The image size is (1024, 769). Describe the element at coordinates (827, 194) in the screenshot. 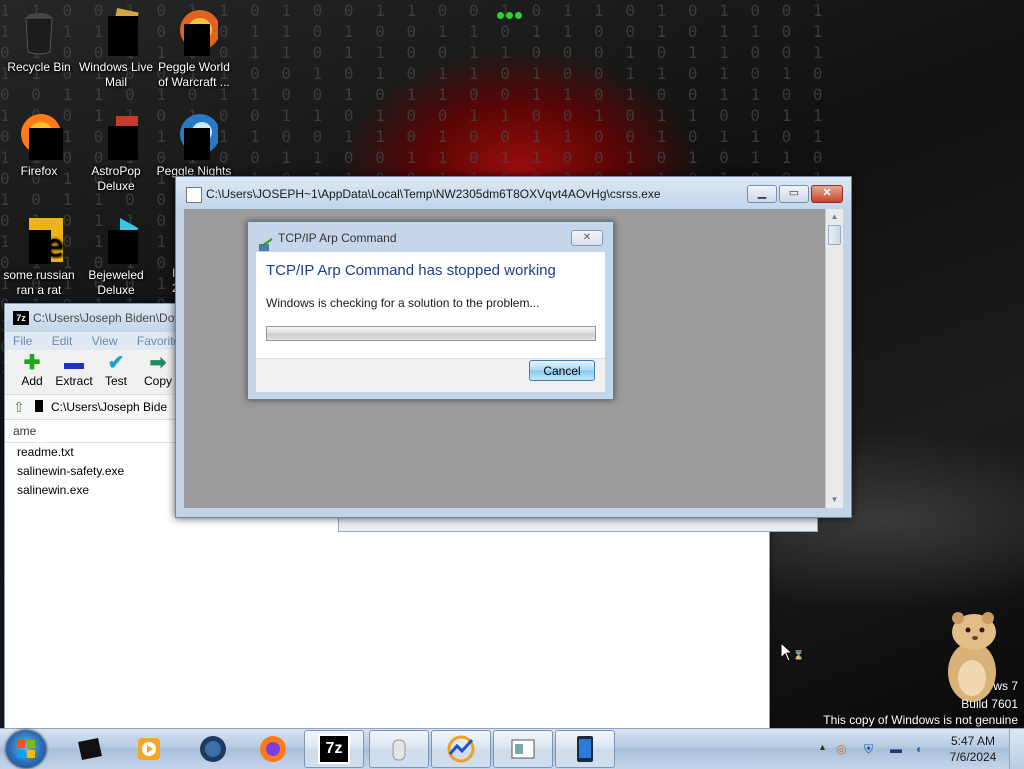

I see `close-button: ✕` at that location.